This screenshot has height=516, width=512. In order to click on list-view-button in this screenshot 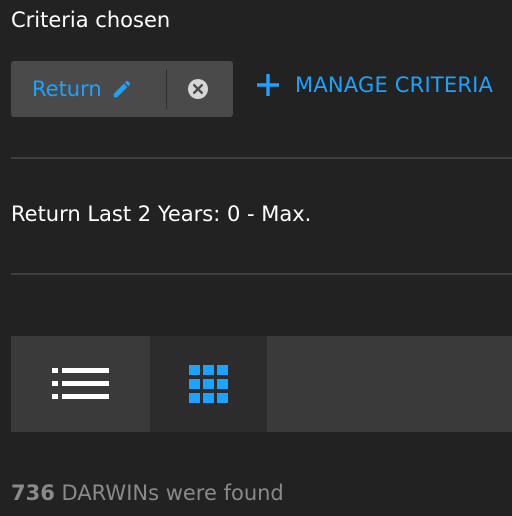, I will do `click(80, 384)`.